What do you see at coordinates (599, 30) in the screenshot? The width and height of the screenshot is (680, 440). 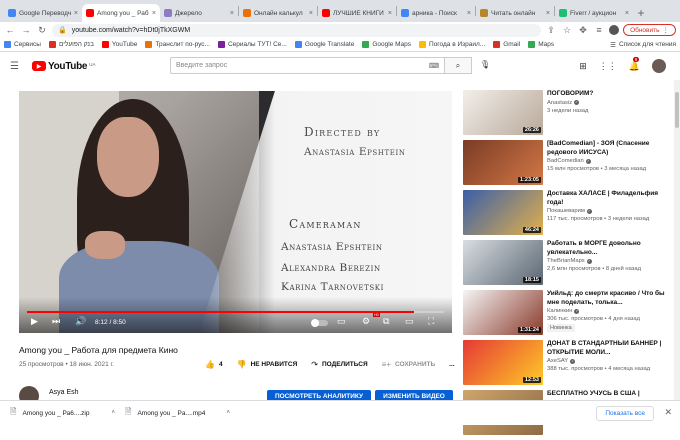 I see `reading-list-icon: ≡` at bounding box center [599, 30].